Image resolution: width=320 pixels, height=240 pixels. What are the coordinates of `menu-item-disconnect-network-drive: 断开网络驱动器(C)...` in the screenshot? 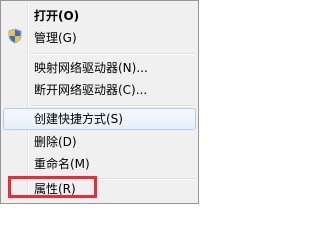 It's located at (99, 90).